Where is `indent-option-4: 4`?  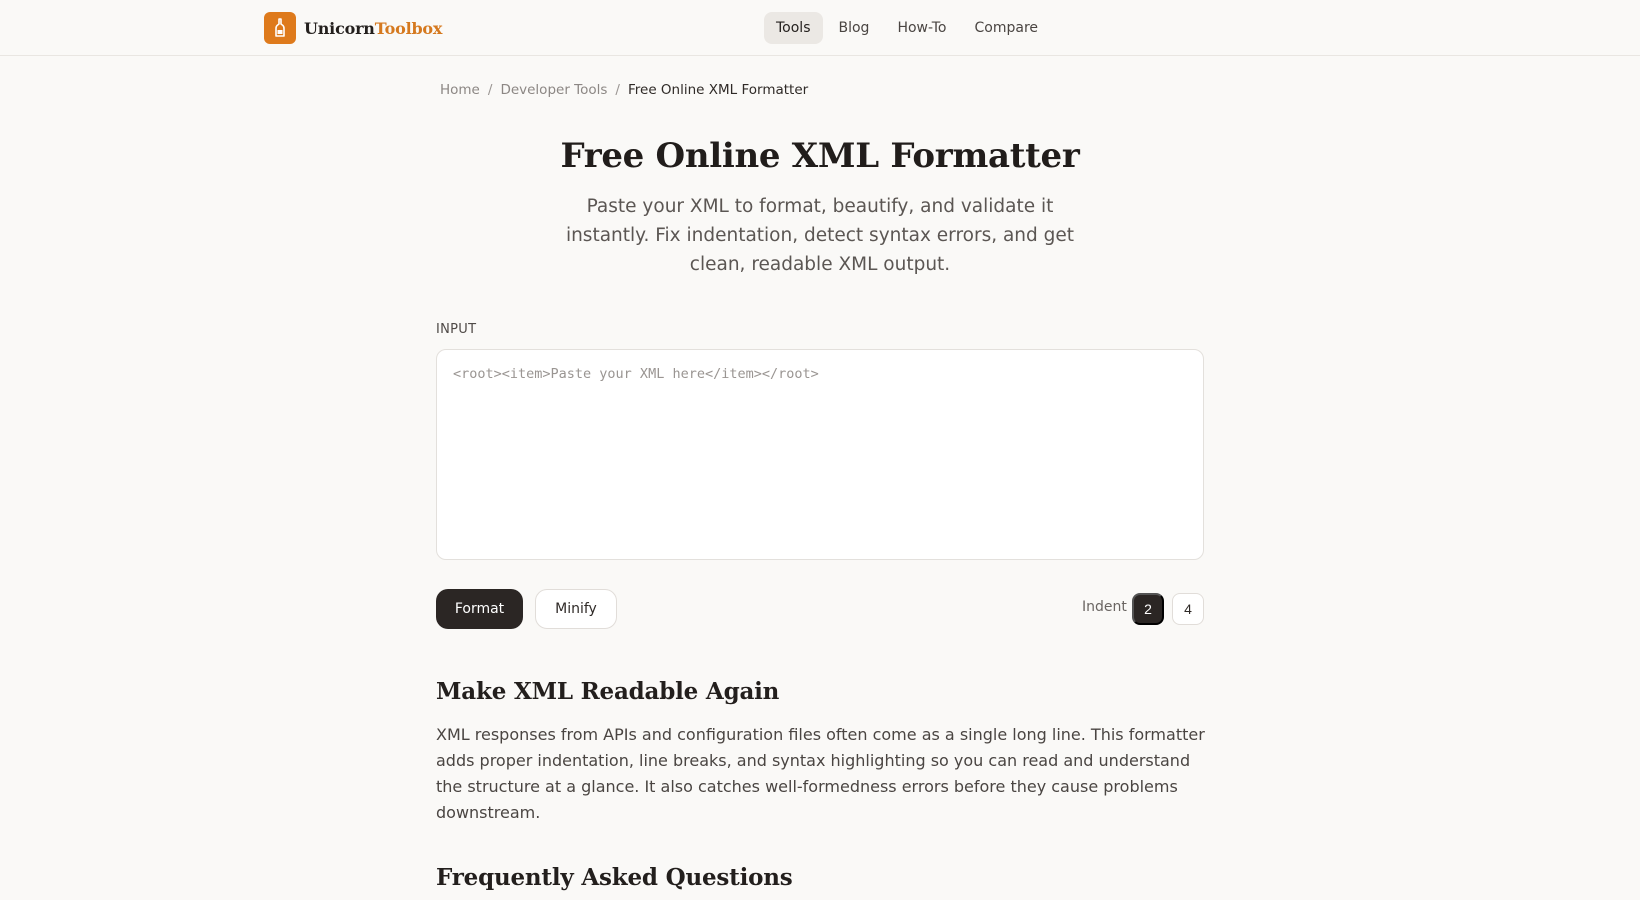 indent-option-4: 4 is located at coordinates (1188, 609).